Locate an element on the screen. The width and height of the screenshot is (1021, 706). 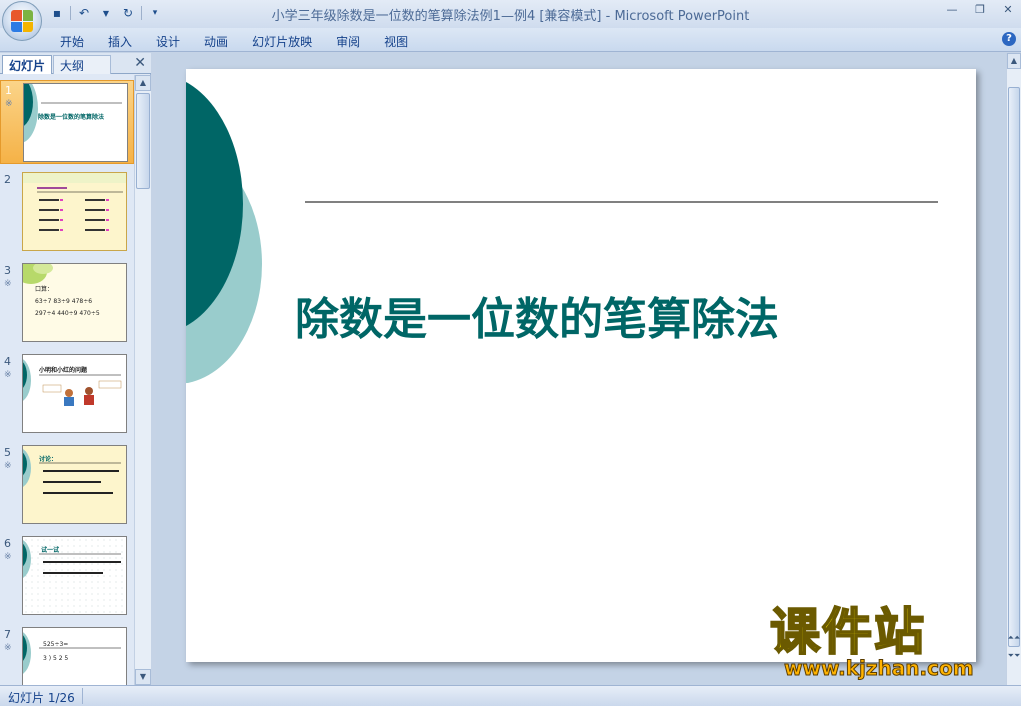
slide-thumbnail-5: 5 ※ 讨论： is located at coordinates (67, 485).